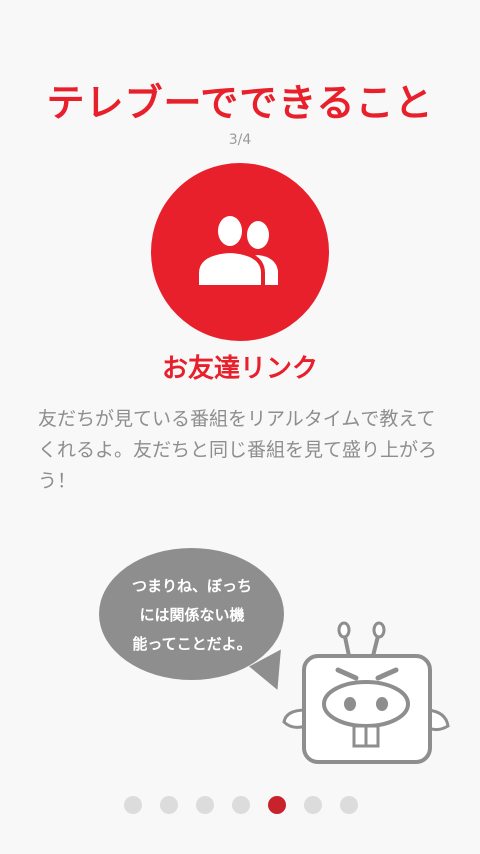 This screenshot has height=854, width=480. Describe the element at coordinates (240, 140) in the screenshot. I see `page-indicator: 3/4` at that location.